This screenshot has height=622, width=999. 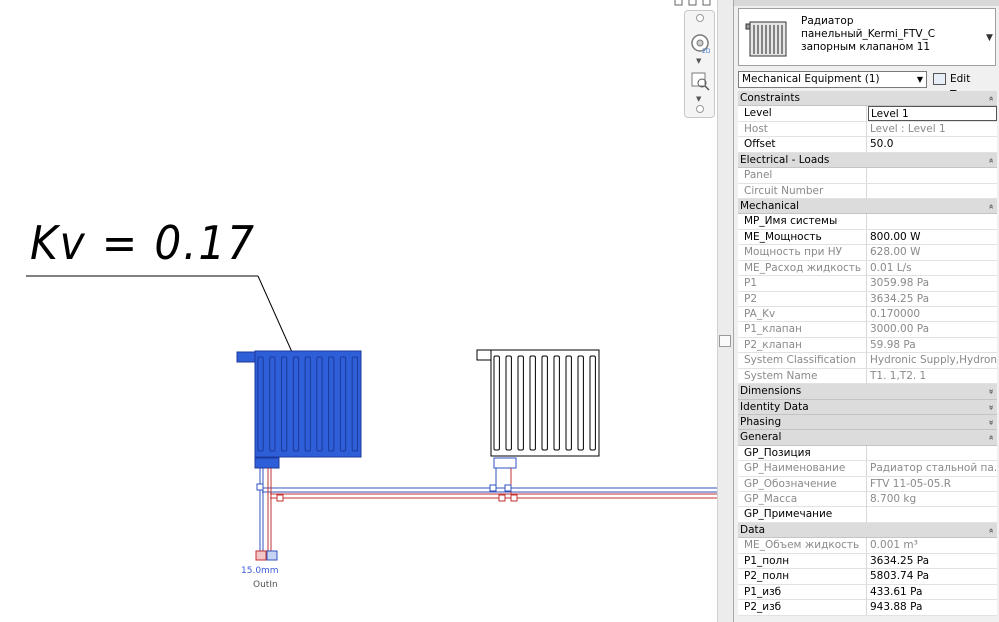 What do you see at coordinates (700, 18) in the screenshot?
I see `navbar-close-icon` at bounding box center [700, 18].